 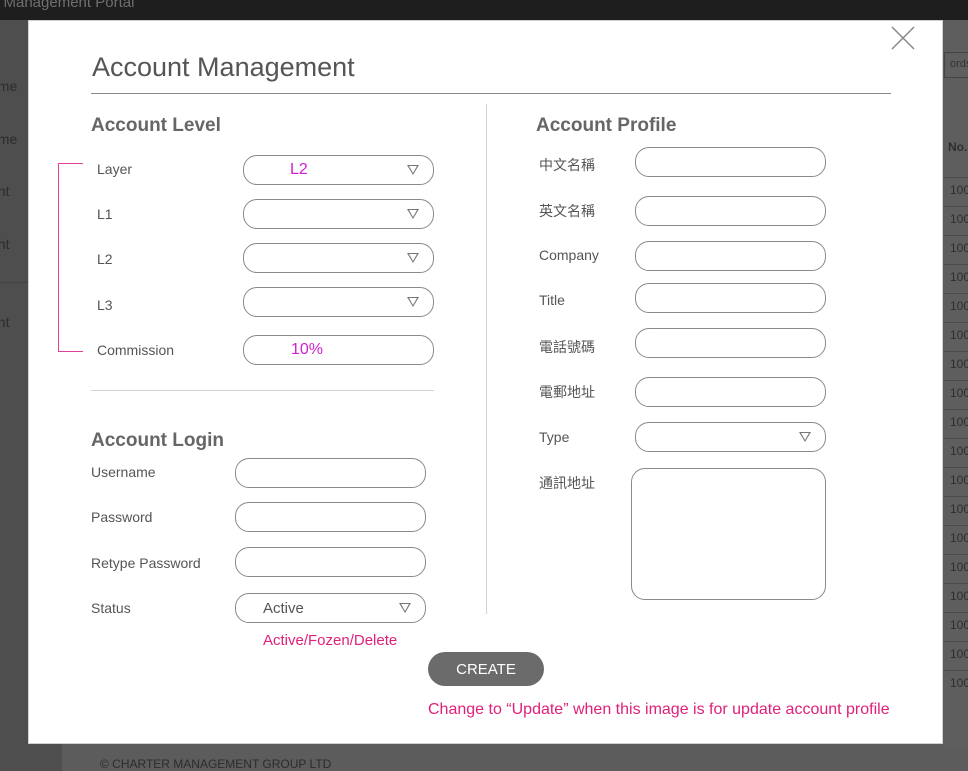 What do you see at coordinates (730, 211) in the screenshot?
I see `english-name-input` at bounding box center [730, 211].